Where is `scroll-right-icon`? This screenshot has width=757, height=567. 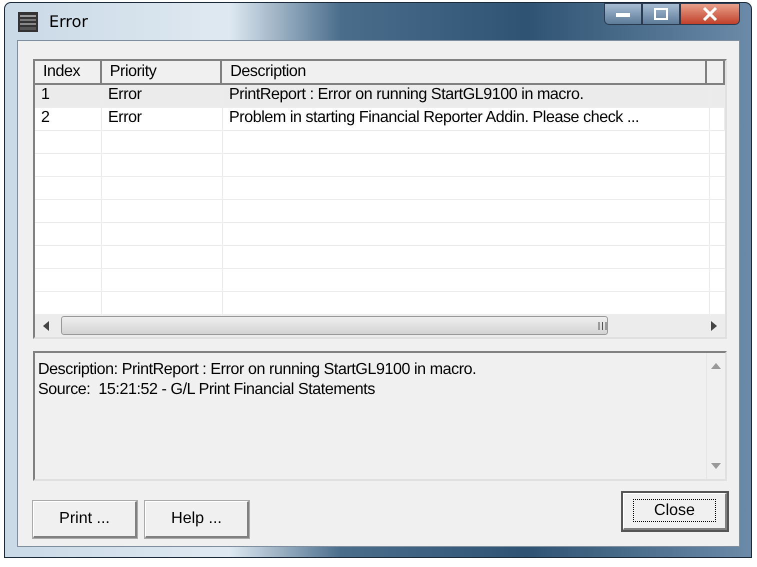
scroll-right-icon is located at coordinates (714, 325).